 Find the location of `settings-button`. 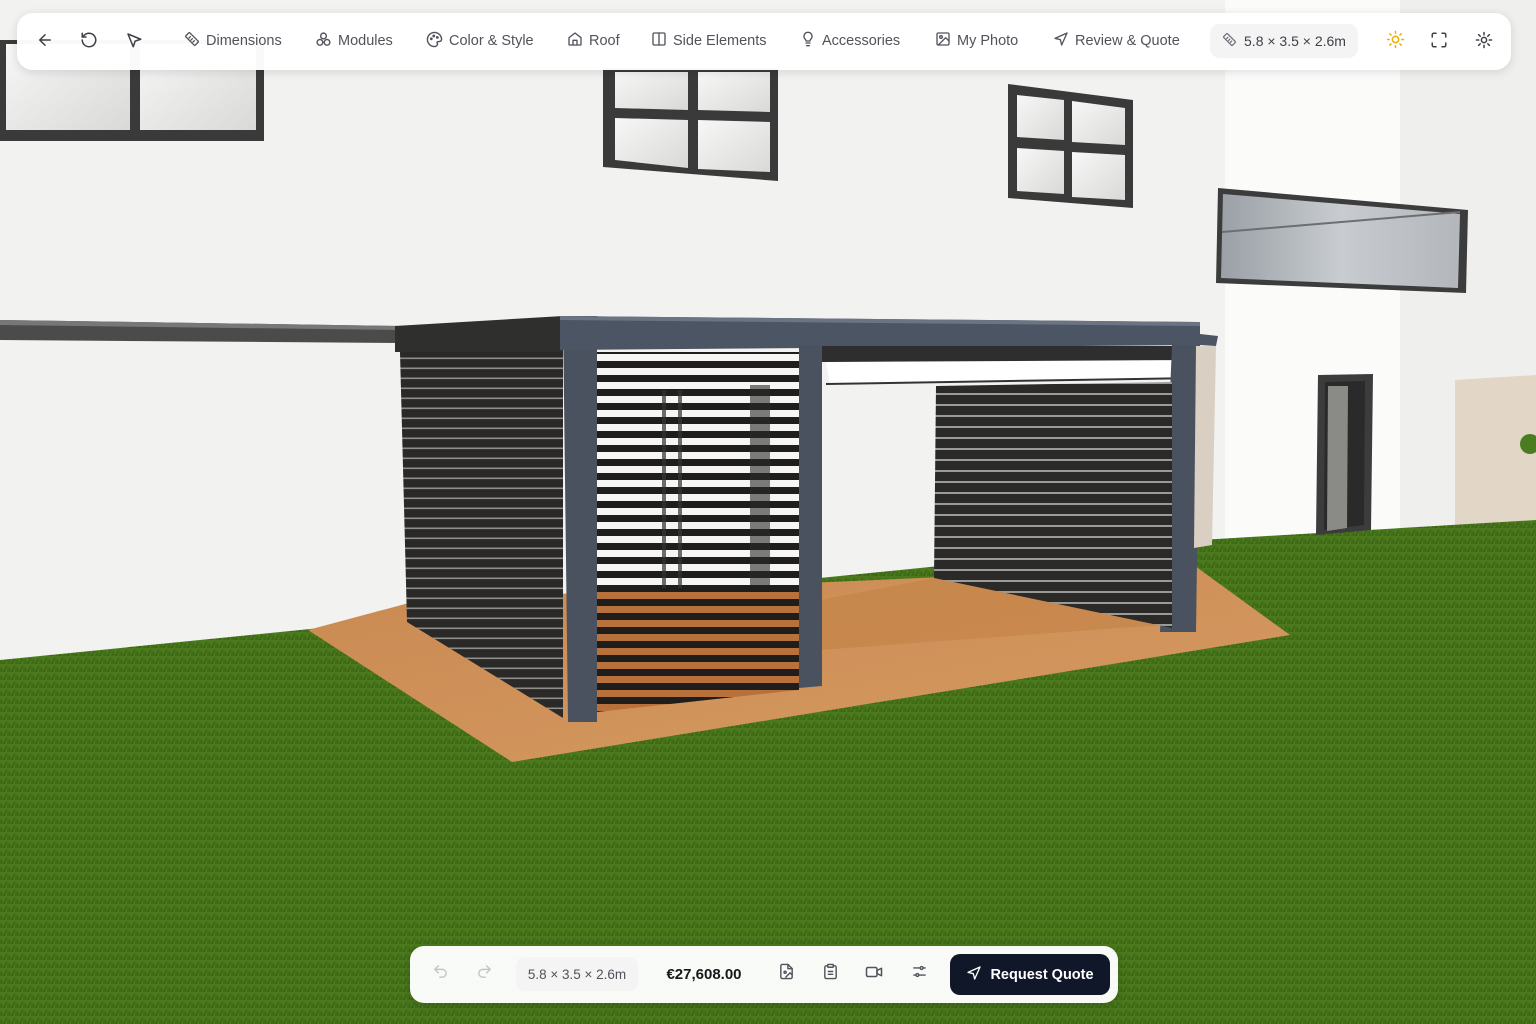

settings-button is located at coordinates (1484, 42).